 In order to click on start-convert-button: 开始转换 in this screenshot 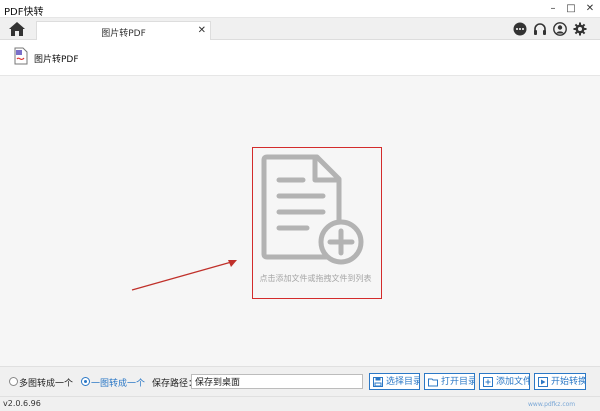, I will do `click(560, 381)`.